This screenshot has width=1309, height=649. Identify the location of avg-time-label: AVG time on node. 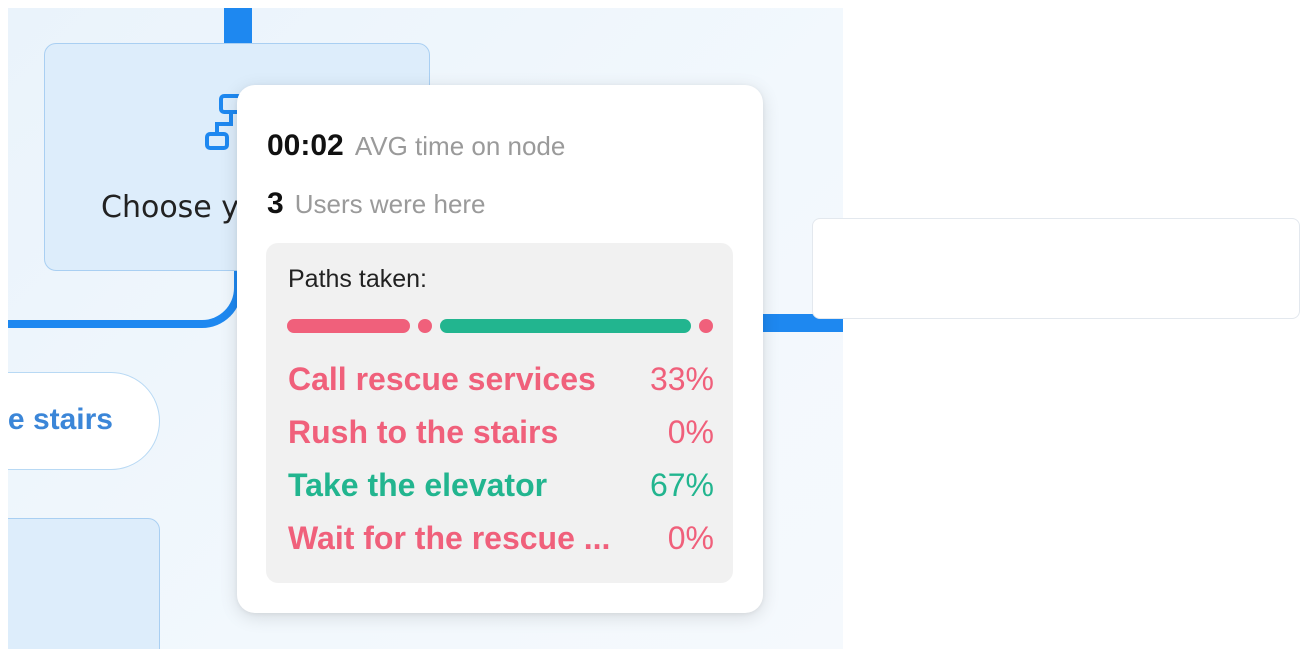
(460, 146).